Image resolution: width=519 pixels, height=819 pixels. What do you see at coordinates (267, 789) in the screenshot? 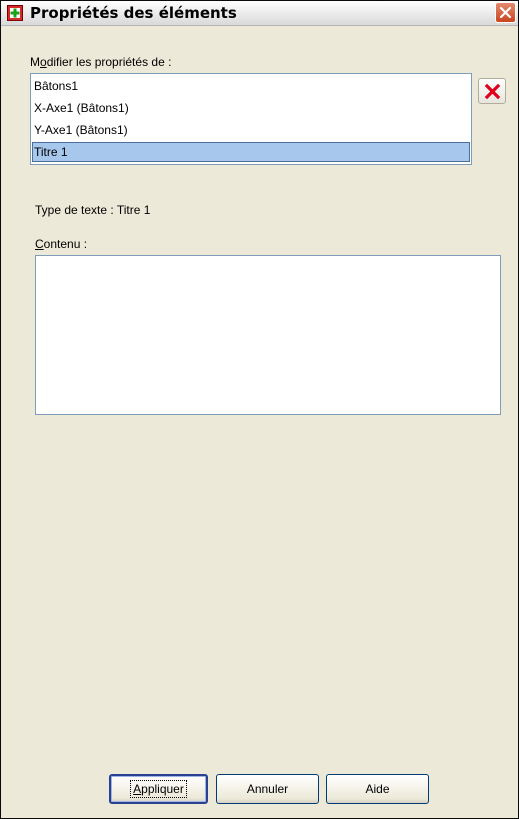
I see `cancel-button: Annuler` at bounding box center [267, 789].